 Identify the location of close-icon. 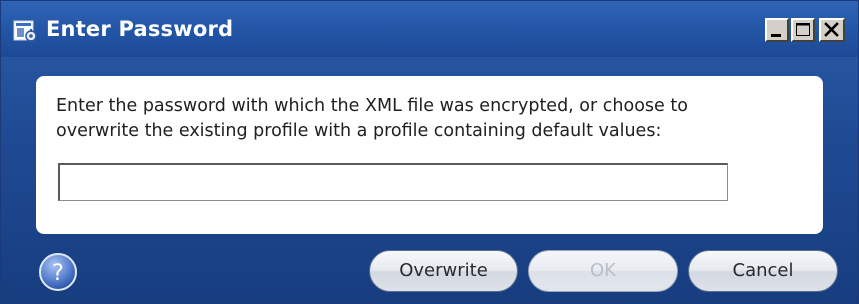
(831, 29).